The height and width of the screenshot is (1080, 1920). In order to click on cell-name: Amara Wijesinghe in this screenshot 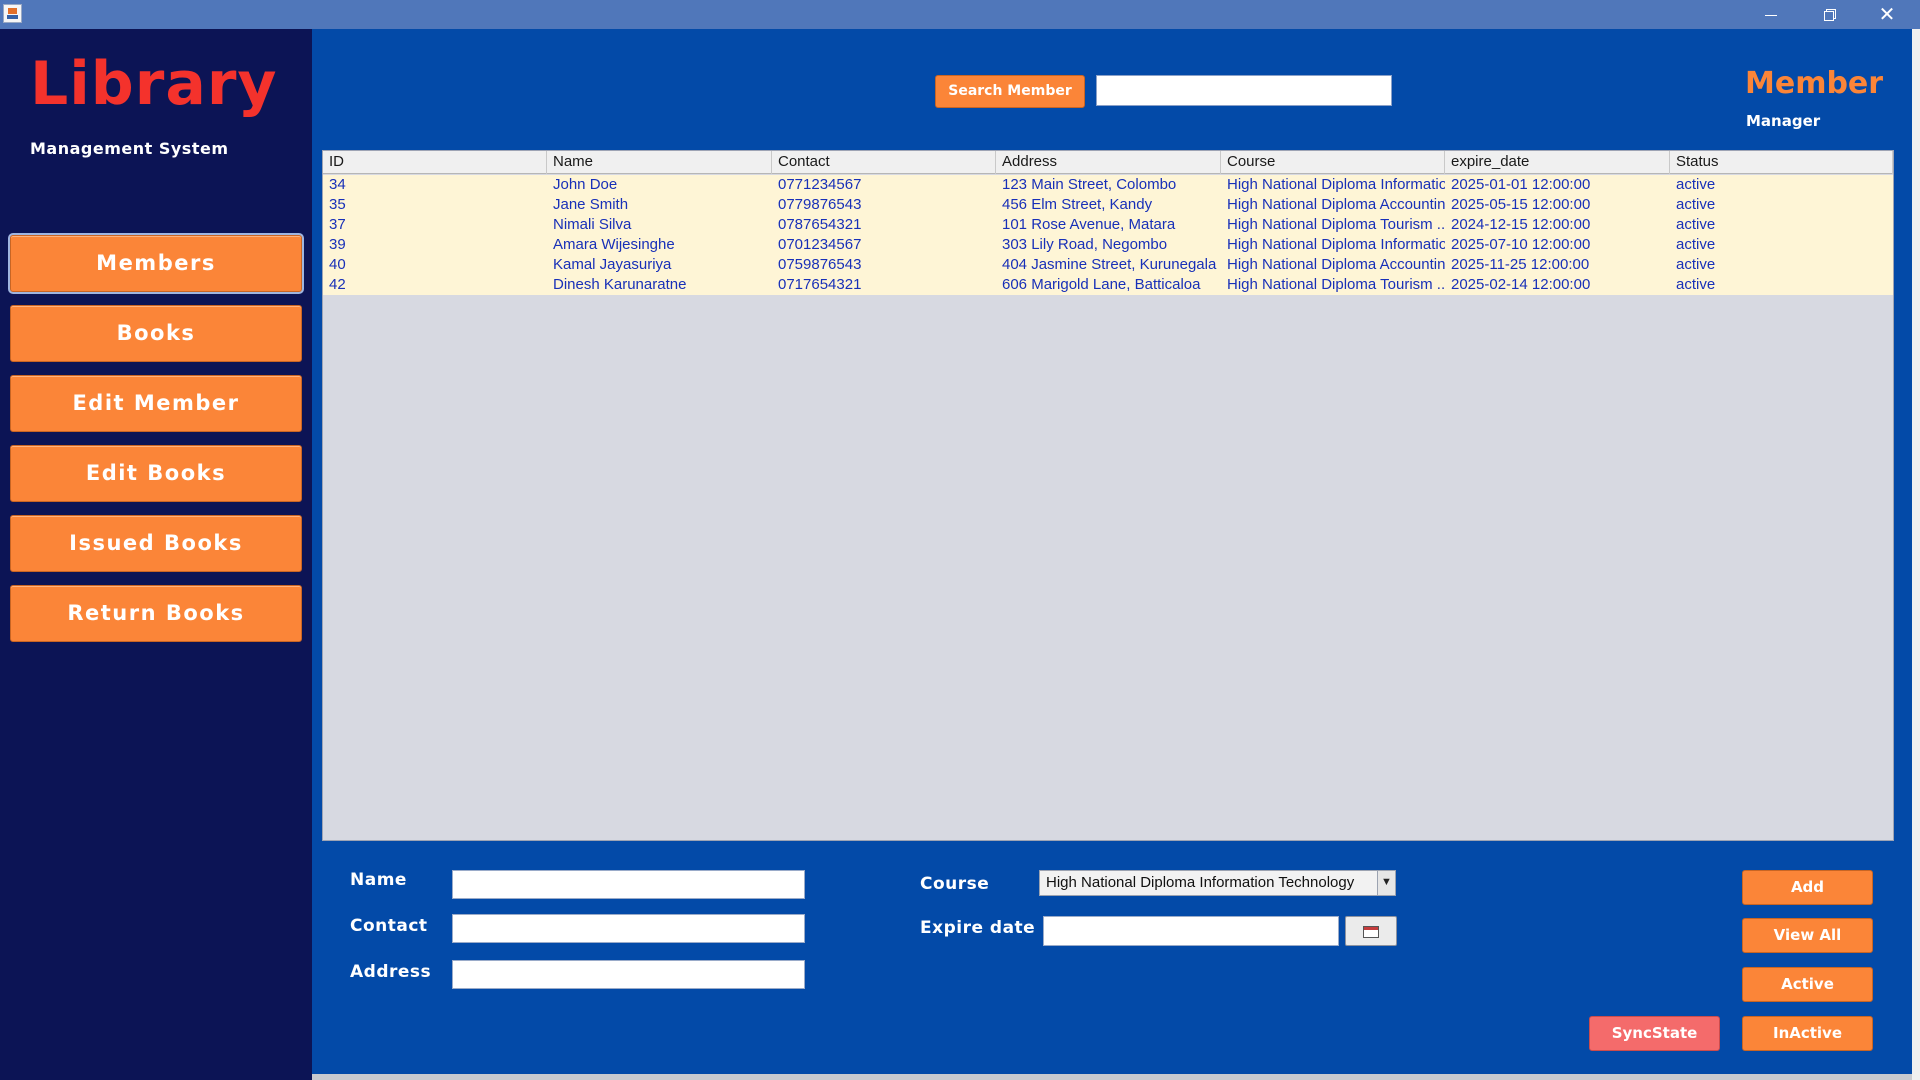, I will do `click(614, 244)`.